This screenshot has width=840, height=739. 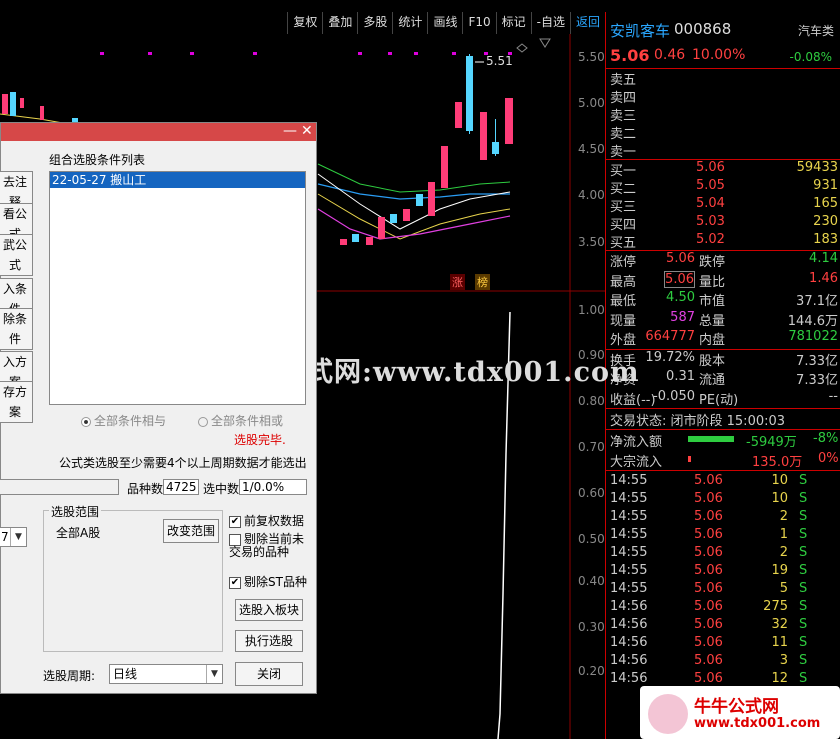 What do you see at coordinates (166, 674) in the screenshot?
I see `period-combo: 日线 ▼` at bounding box center [166, 674].